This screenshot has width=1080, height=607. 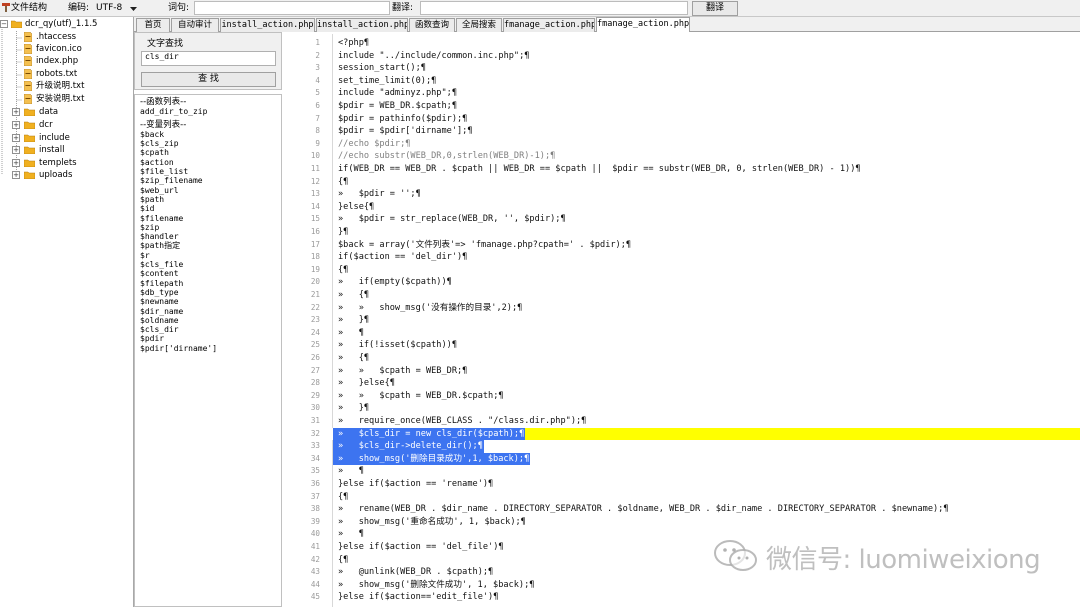 What do you see at coordinates (210, 152) in the screenshot?
I see `variable-item: $cpath` at bounding box center [210, 152].